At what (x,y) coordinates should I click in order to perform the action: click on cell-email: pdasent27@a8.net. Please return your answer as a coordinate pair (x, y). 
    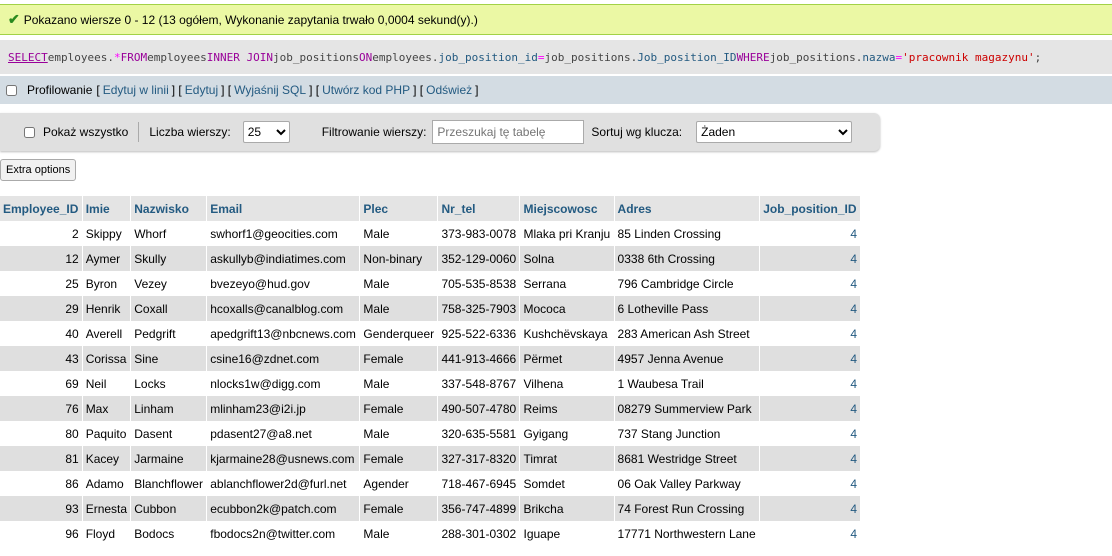
    Looking at the image, I should click on (283, 433).